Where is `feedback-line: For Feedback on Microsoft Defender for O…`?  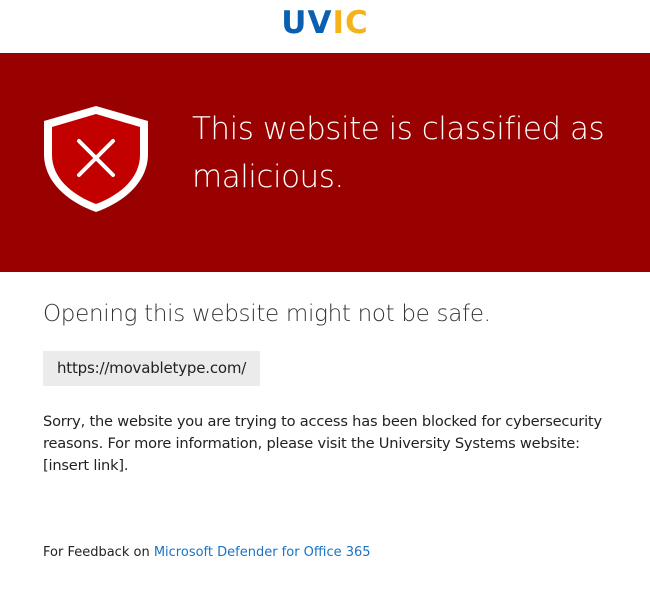 feedback-line: For Feedback on Microsoft Defender for O… is located at coordinates (207, 553).